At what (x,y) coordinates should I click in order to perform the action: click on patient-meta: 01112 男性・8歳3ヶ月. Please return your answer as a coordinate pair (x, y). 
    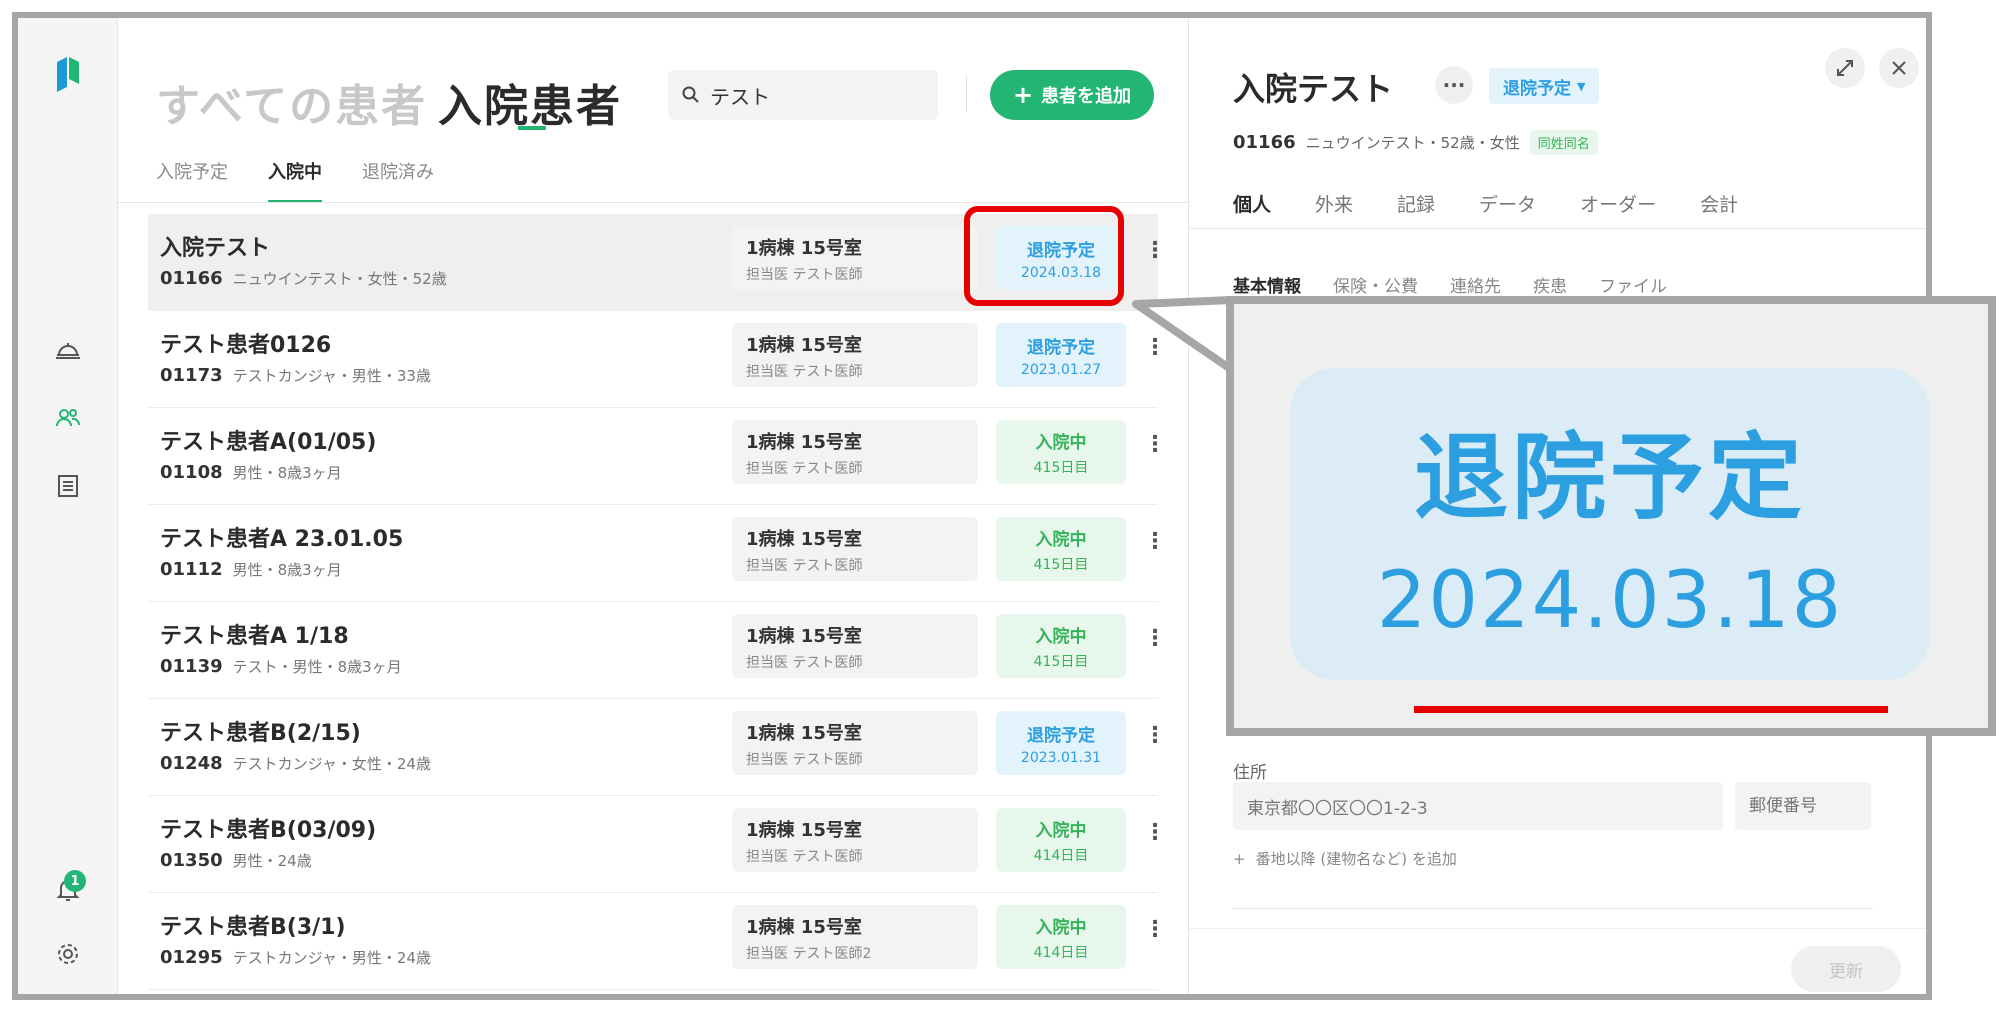
    Looking at the image, I should click on (251, 569).